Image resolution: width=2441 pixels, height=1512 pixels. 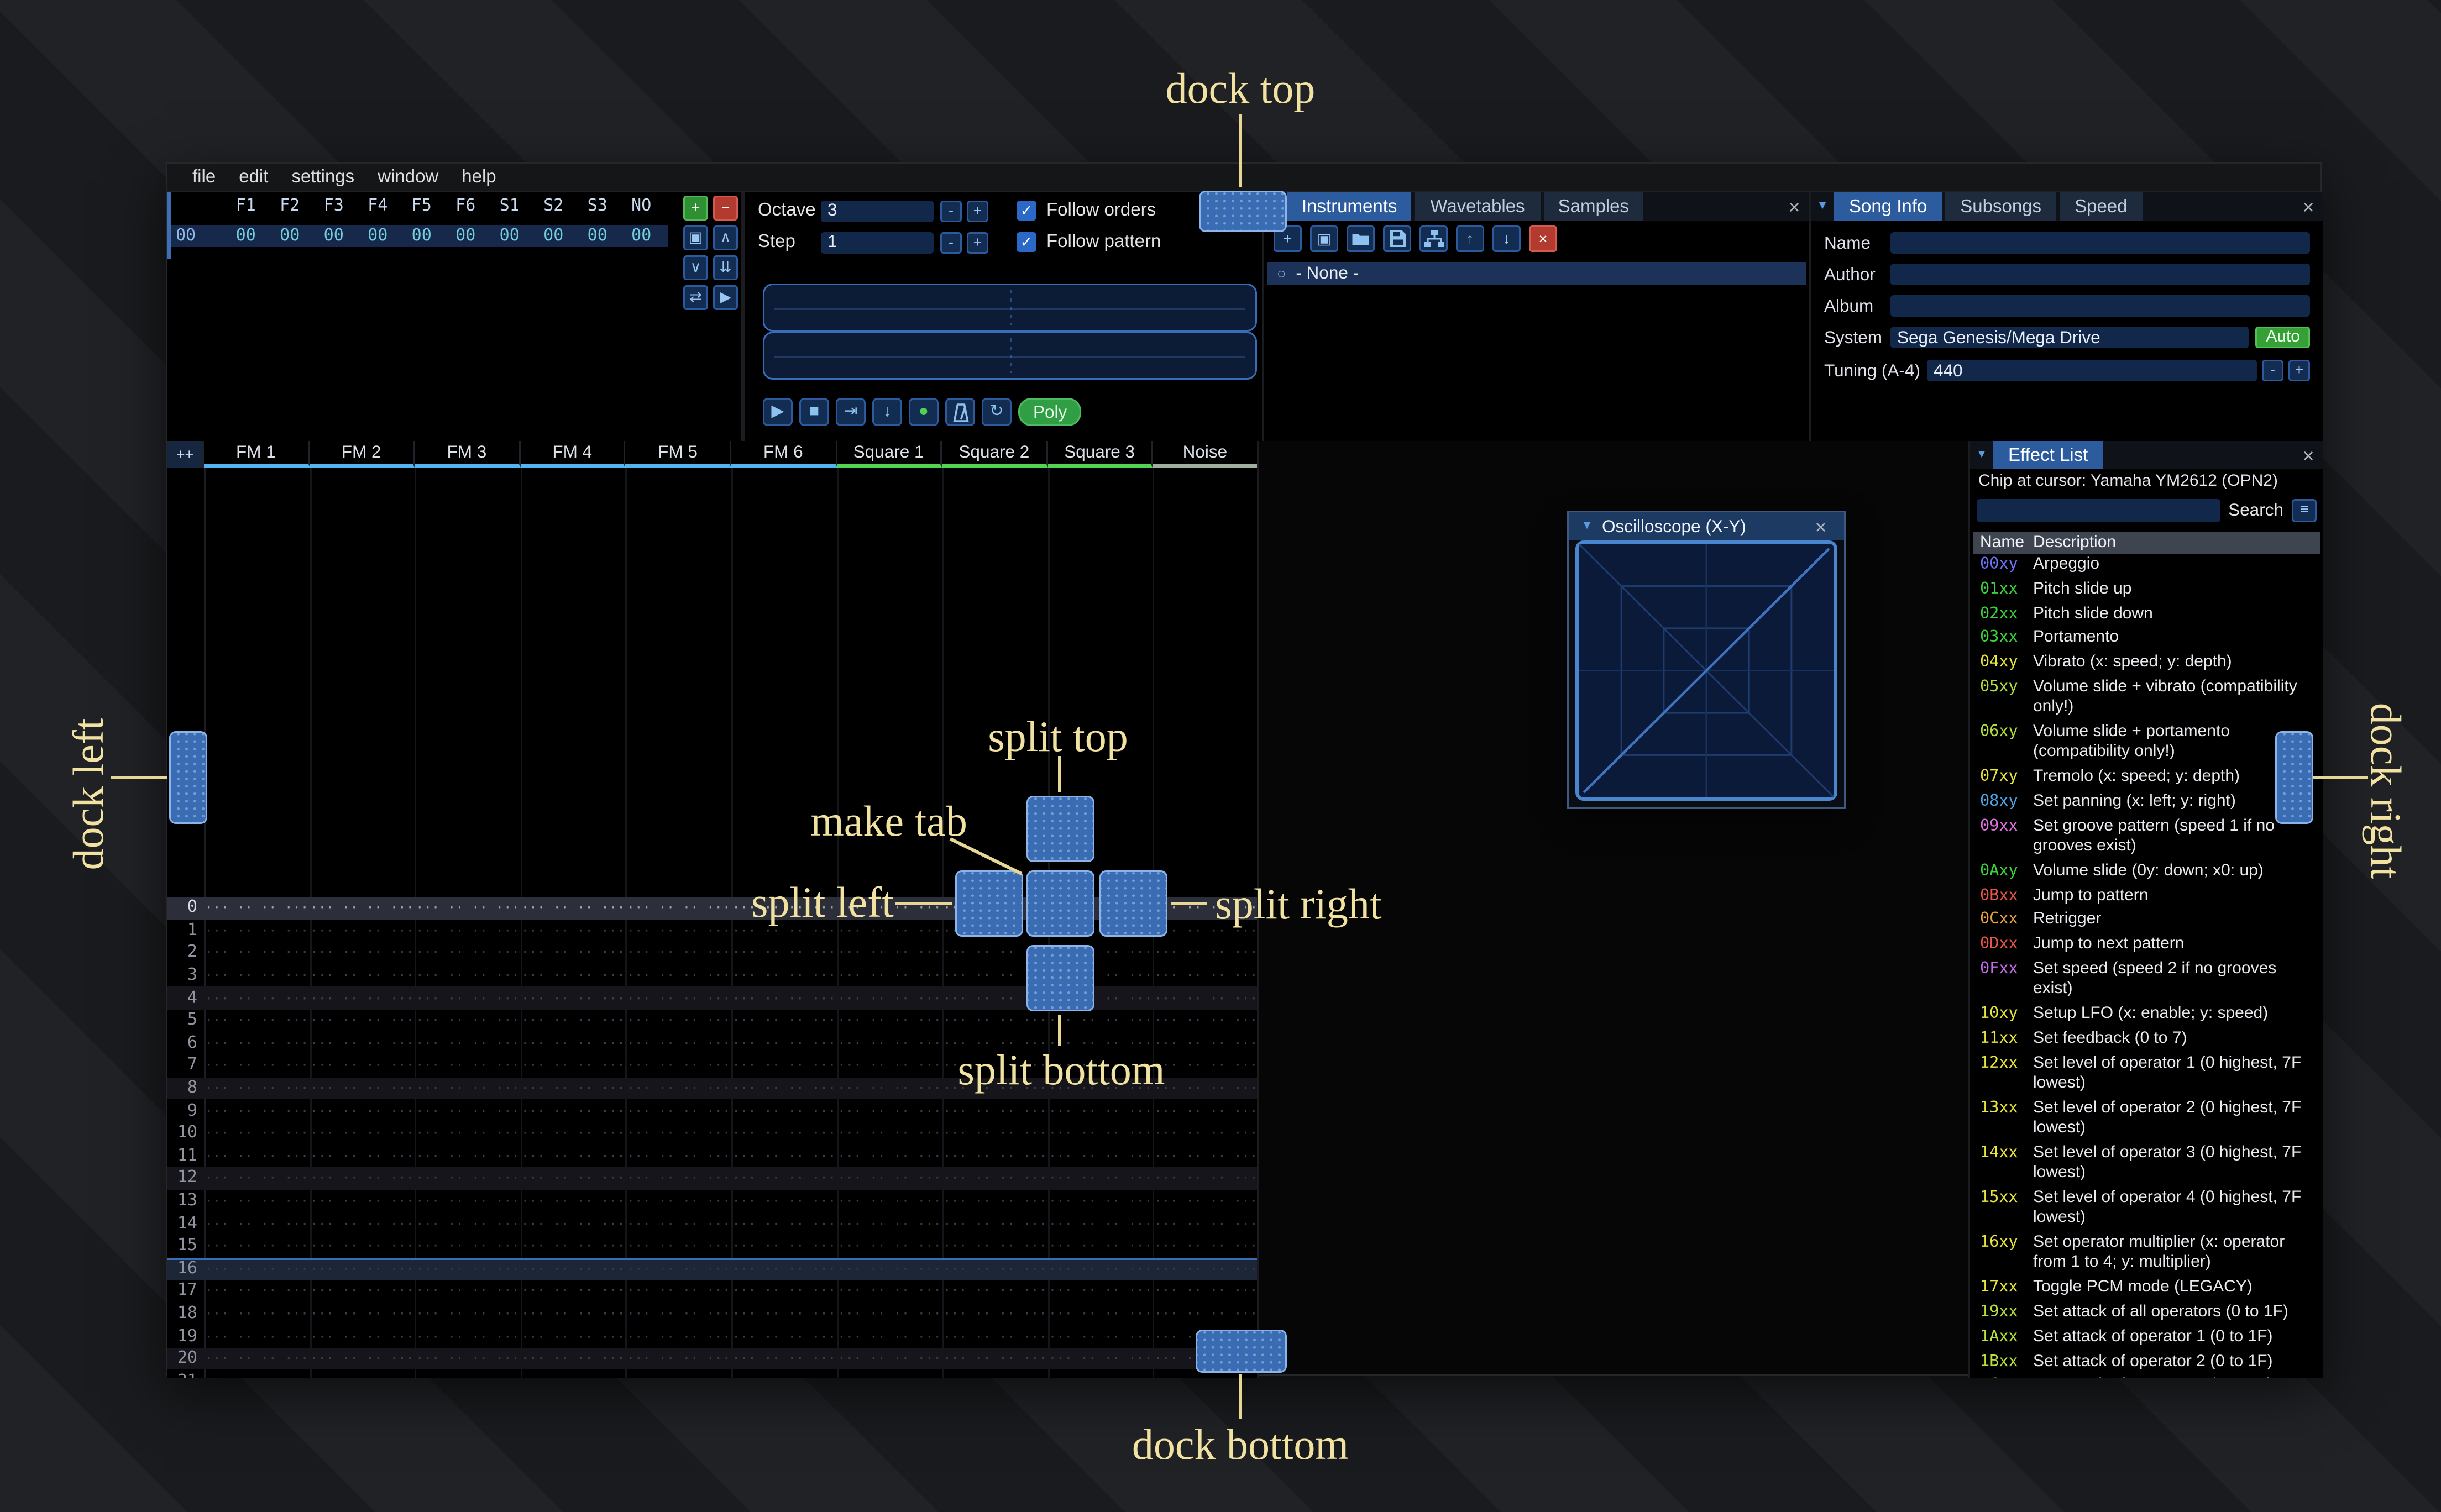 I want to click on order-duplicate-end-button: ⇊, so click(x=725, y=267).